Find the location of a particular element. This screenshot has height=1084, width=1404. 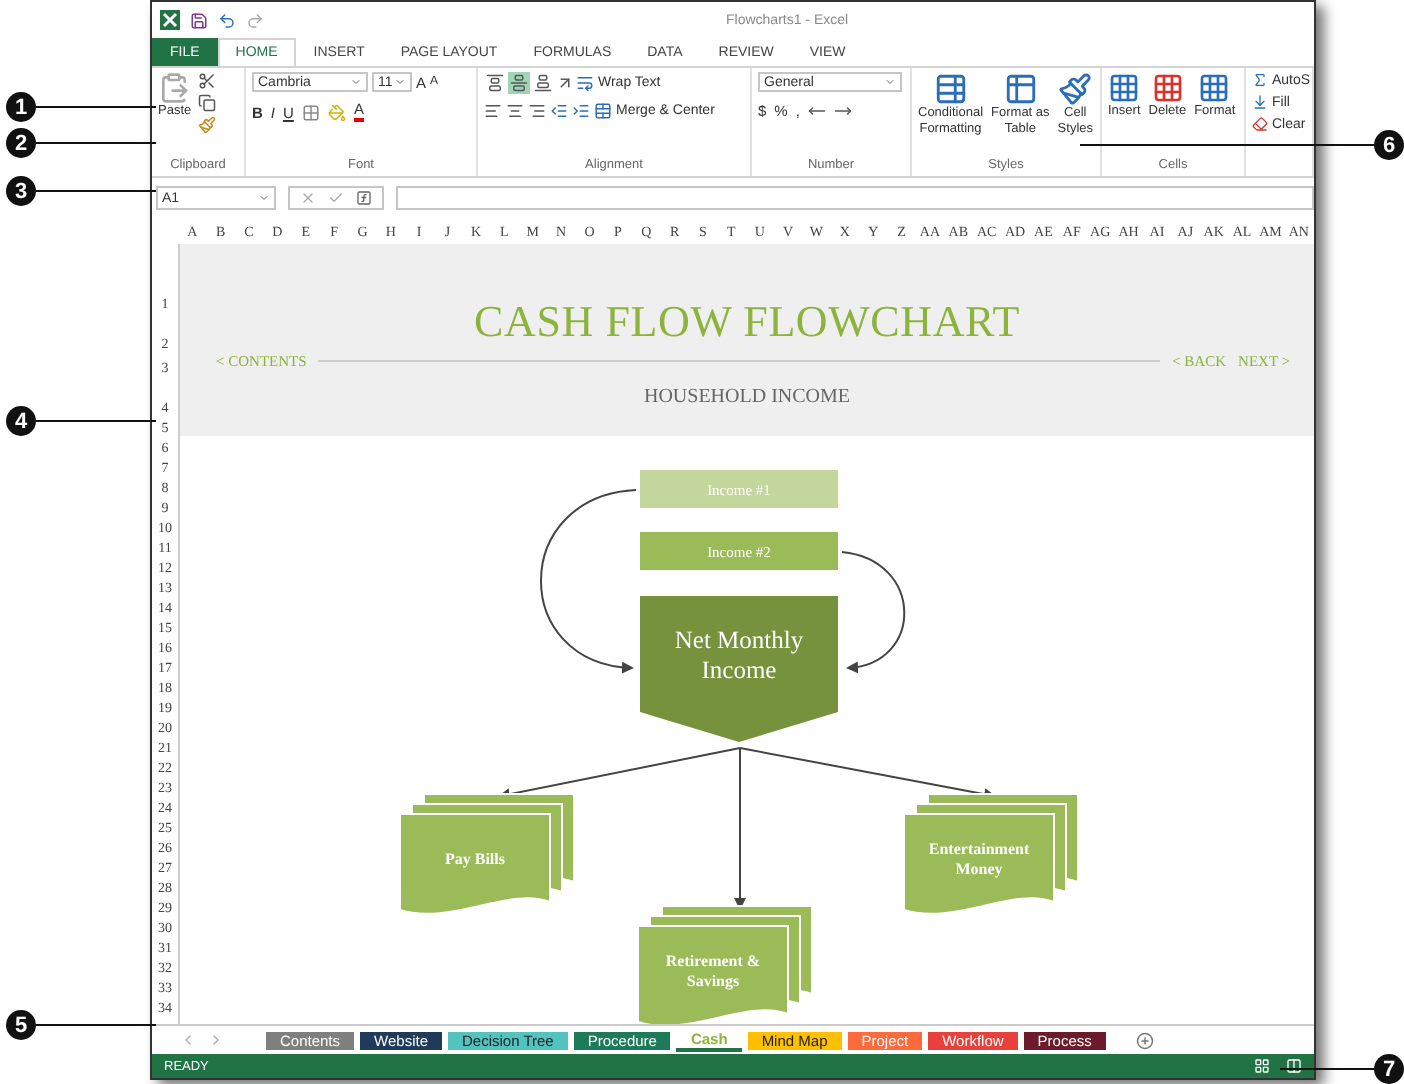

fill-down-icon is located at coordinates (1260, 102).